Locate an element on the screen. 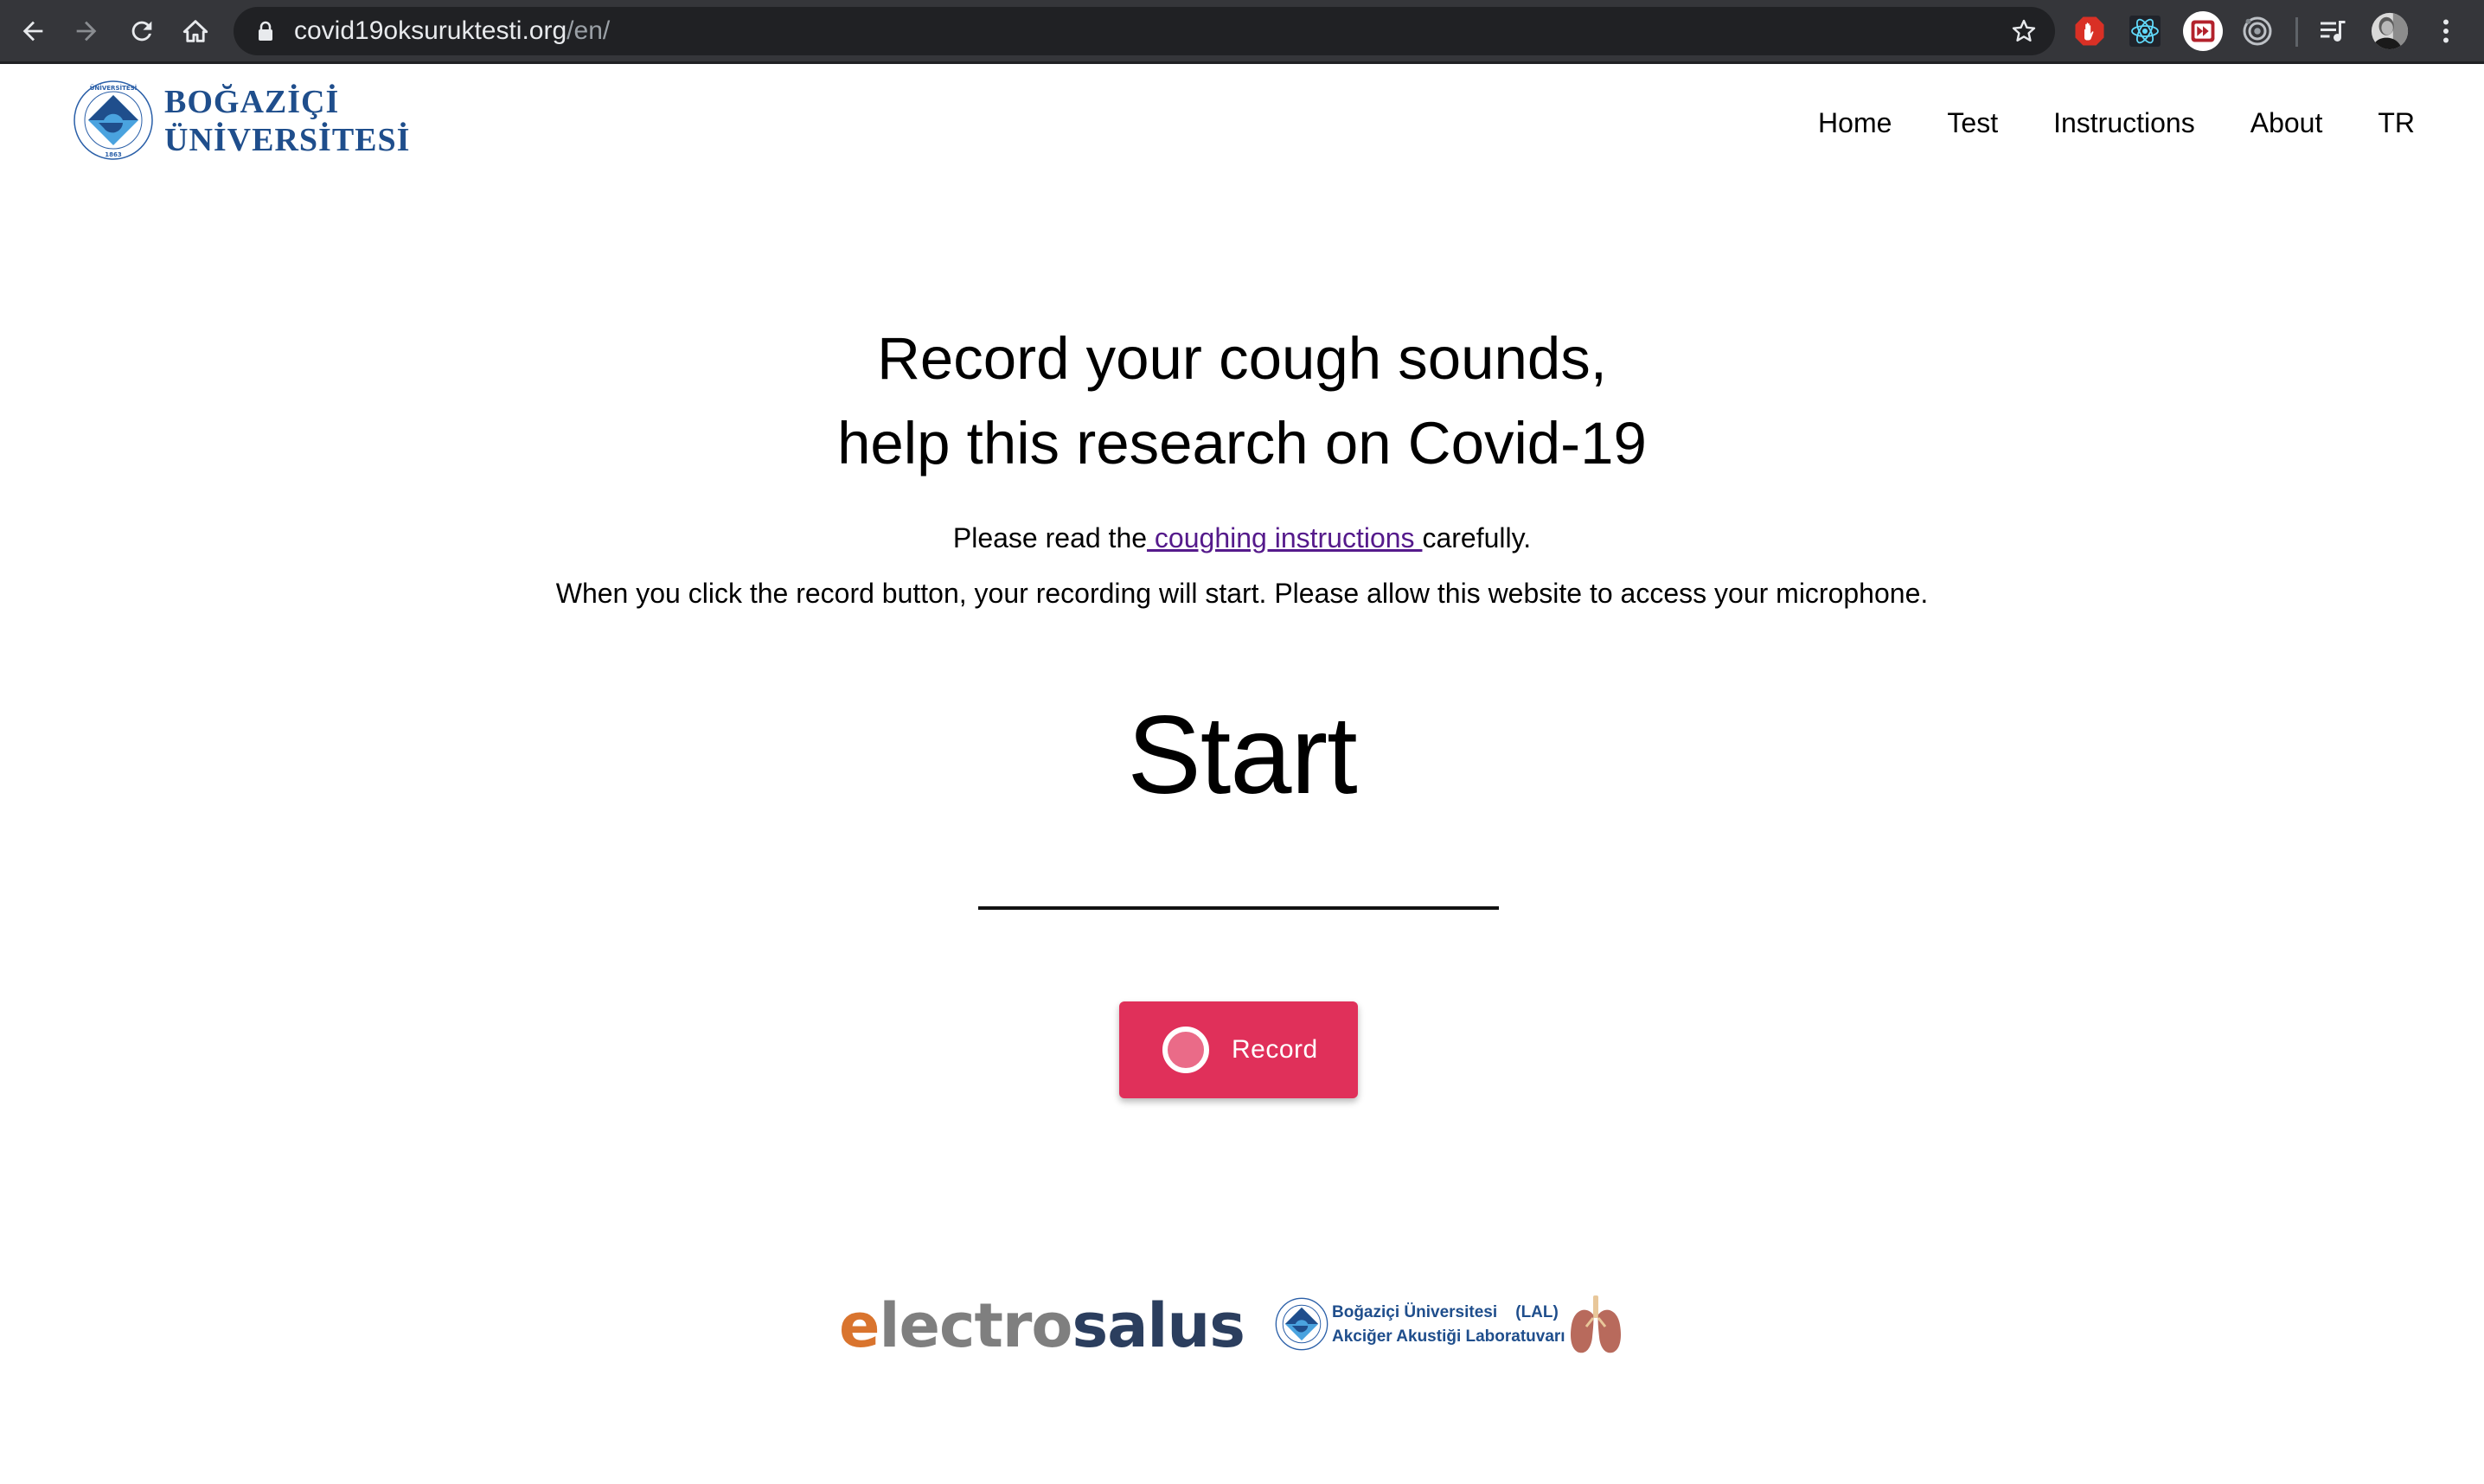  adblock-extension is located at coordinates (2090, 31).